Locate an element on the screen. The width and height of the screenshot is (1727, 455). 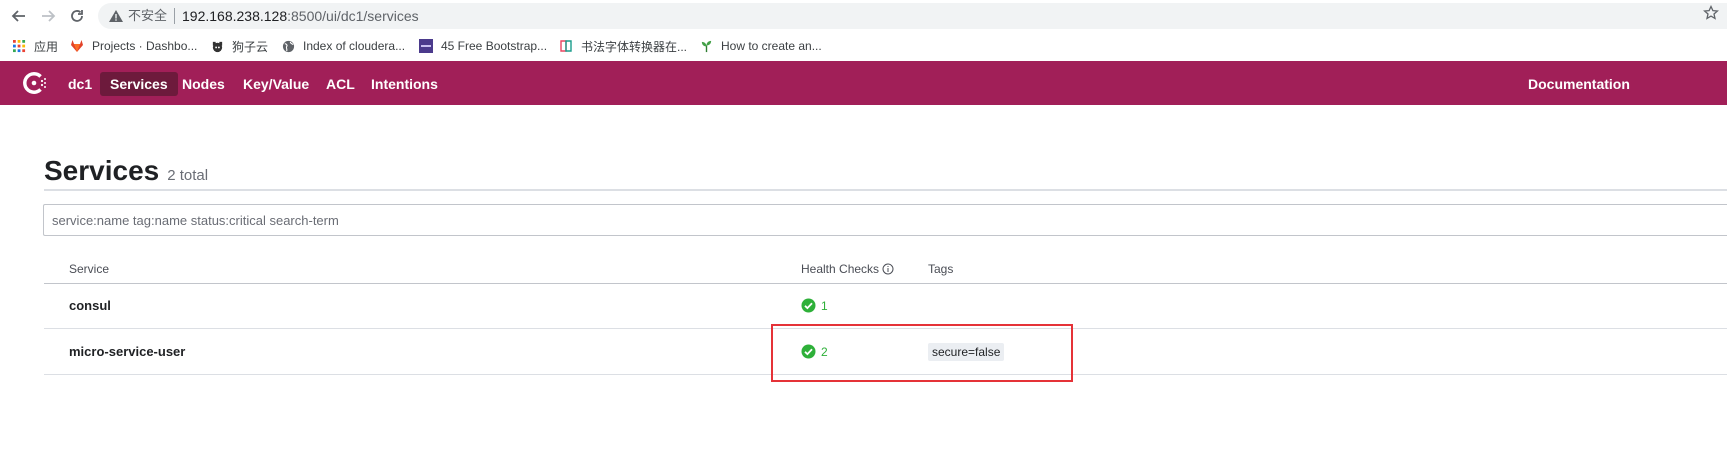
bookmark-label: 应用 is located at coordinates (46, 46).